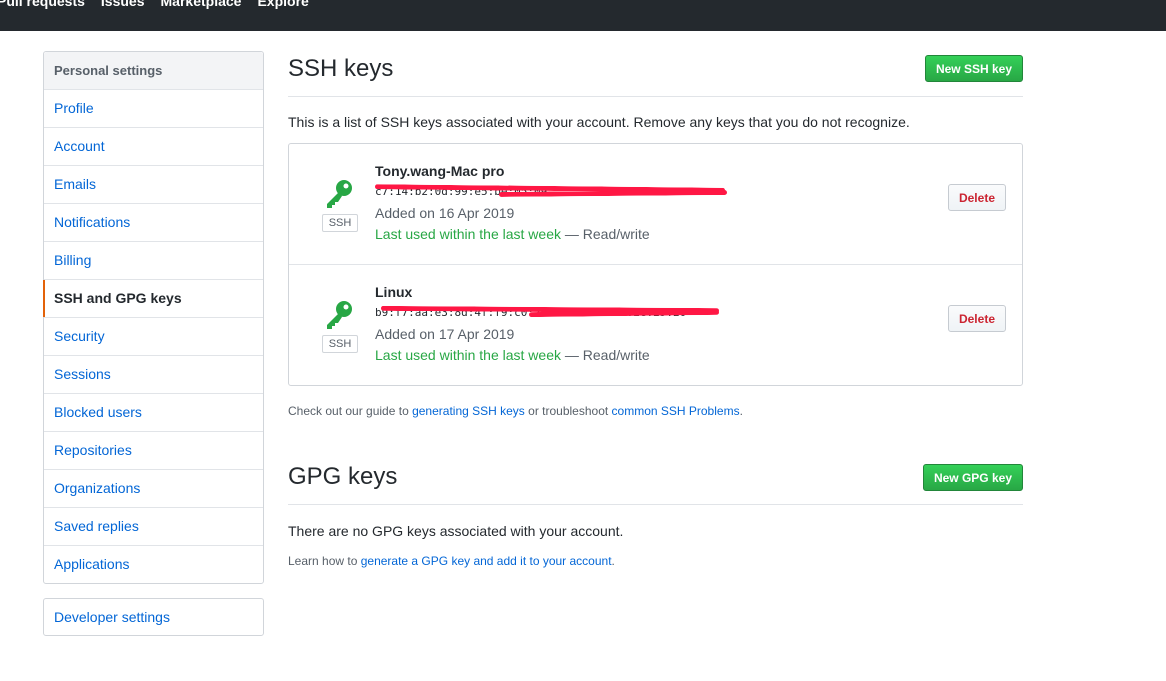  Describe the element at coordinates (568, 411) in the screenshot. I see `guide-middle: or troubleshoot` at that location.